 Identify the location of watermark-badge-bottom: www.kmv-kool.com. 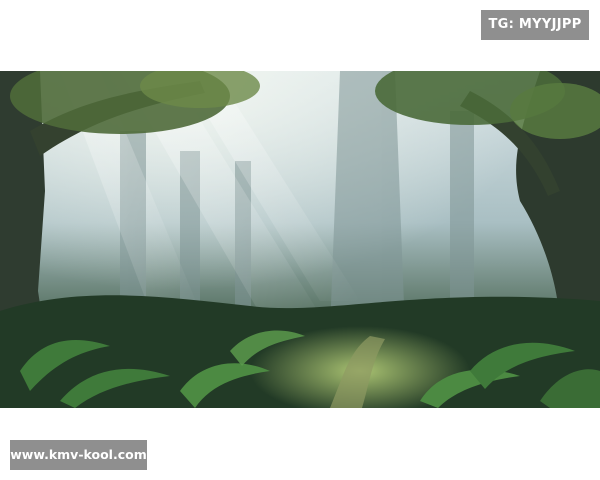
(78, 455).